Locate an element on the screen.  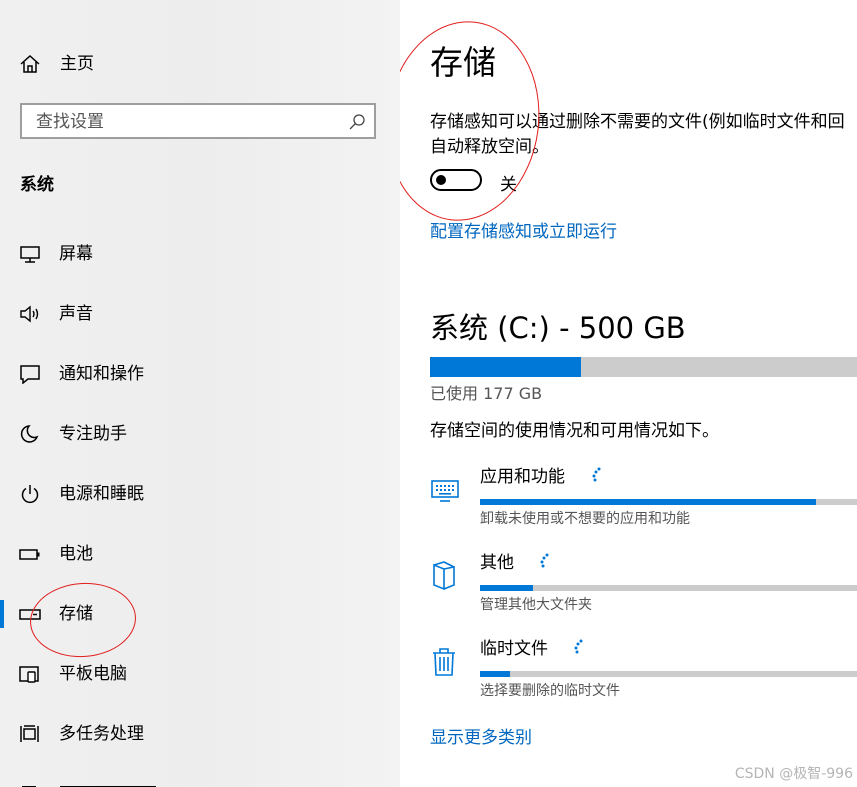
configure-storage-sense-link: 配置存储感知或立即运行 is located at coordinates (523, 229).